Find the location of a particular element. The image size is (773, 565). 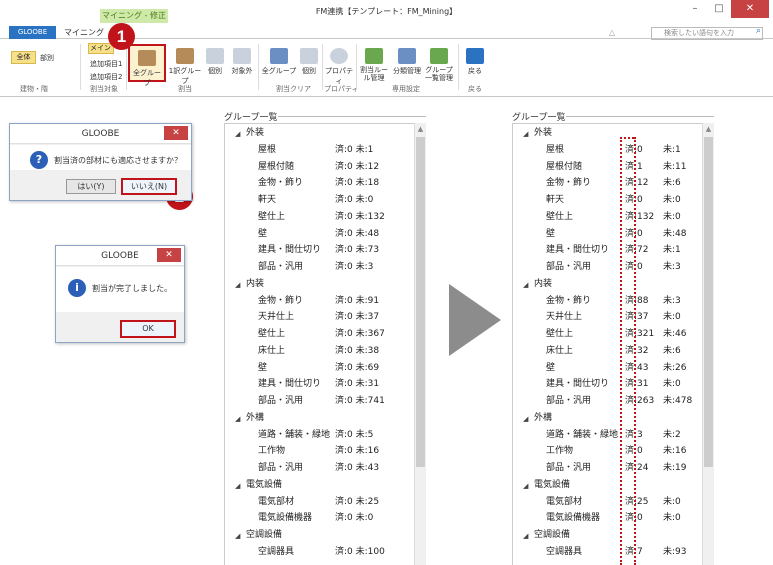

maximize-button: □ is located at coordinates (719, 9).